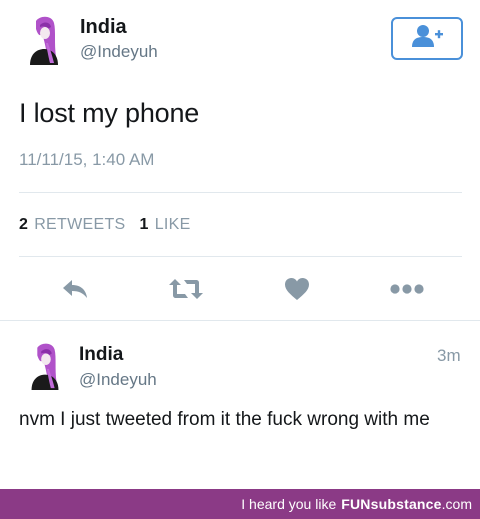 Image resolution: width=480 pixels, height=519 pixels. I want to click on author-name: India, so click(103, 27).